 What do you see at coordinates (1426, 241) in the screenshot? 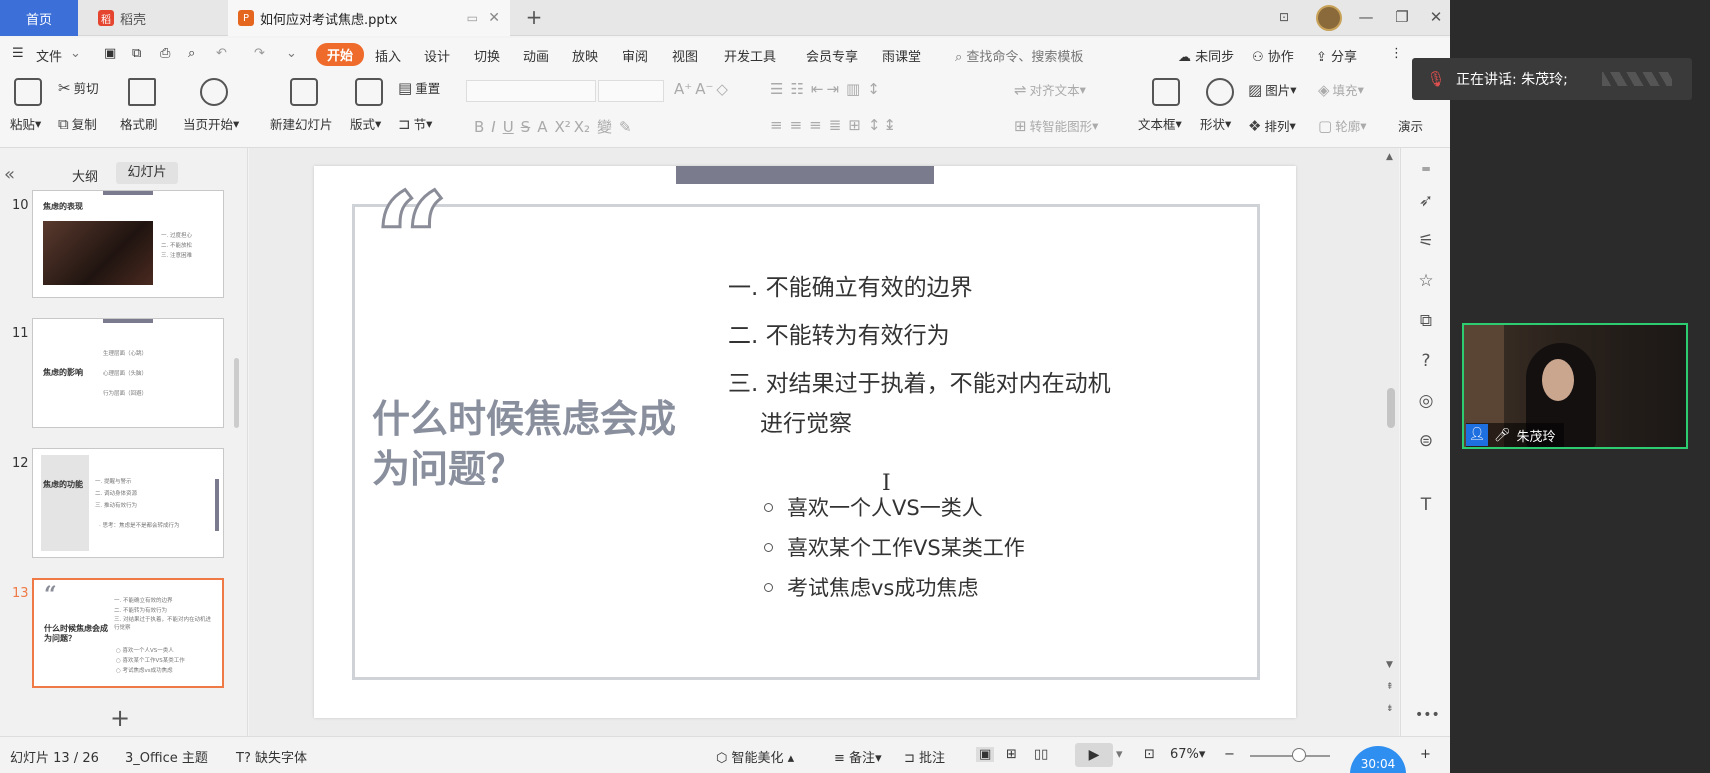
I see `settings-slider-icon: ⚟` at bounding box center [1426, 241].